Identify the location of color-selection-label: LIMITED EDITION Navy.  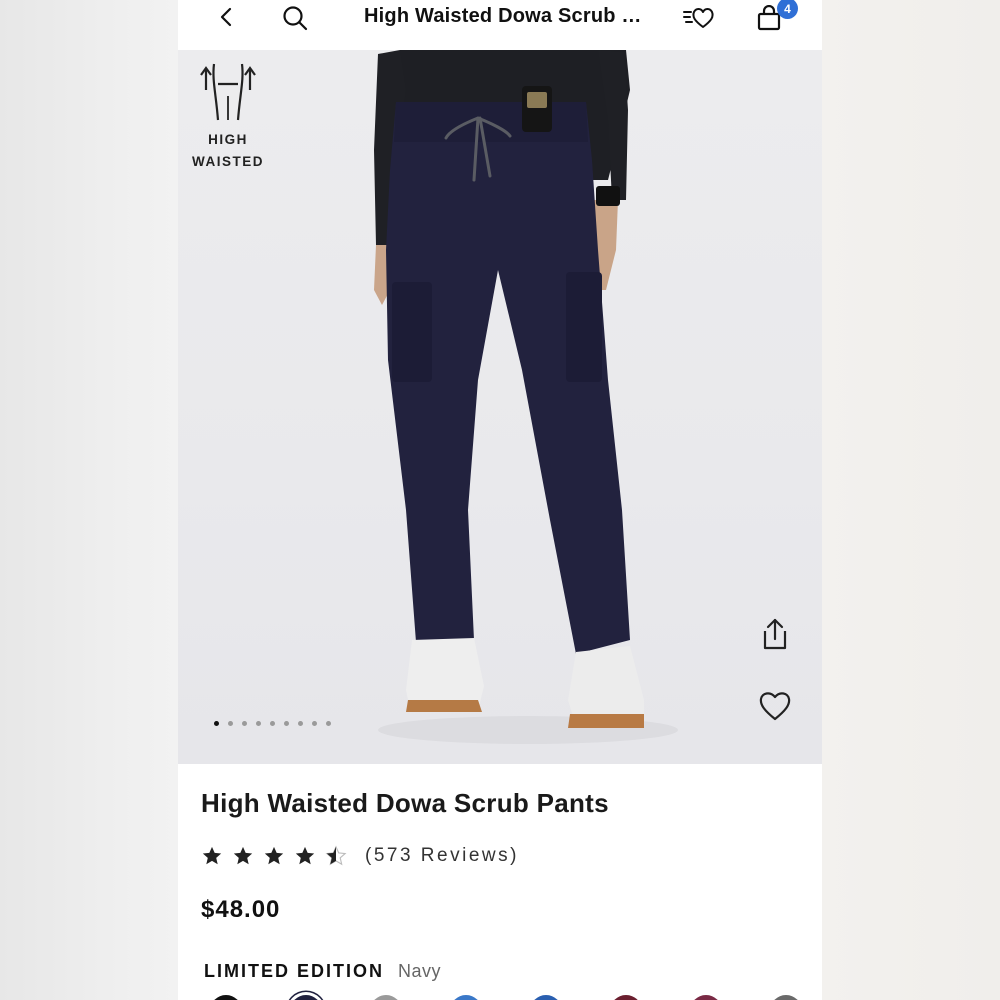
(322, 971).